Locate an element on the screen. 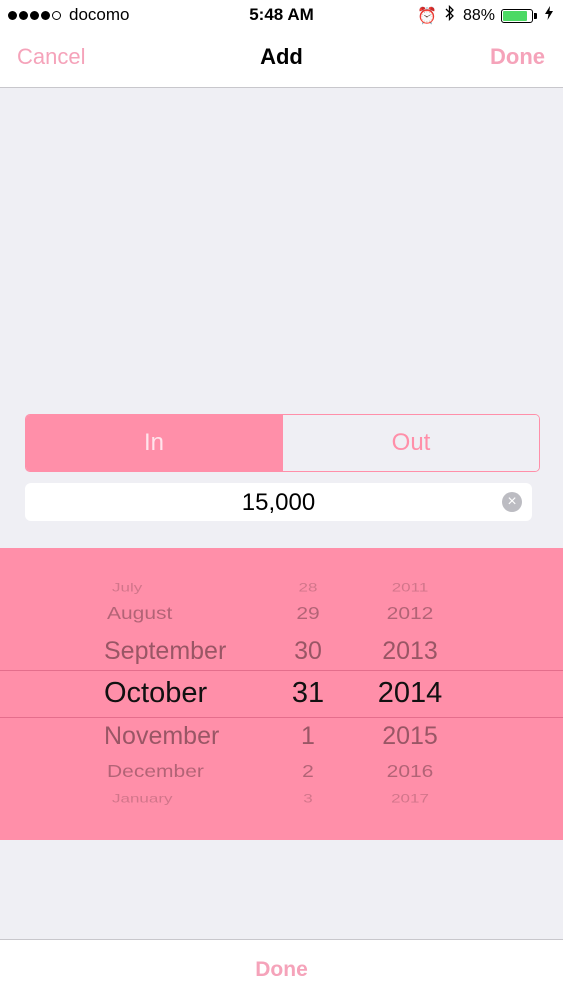  bottom-toolbar: Done is located at coordinates (281, 970).